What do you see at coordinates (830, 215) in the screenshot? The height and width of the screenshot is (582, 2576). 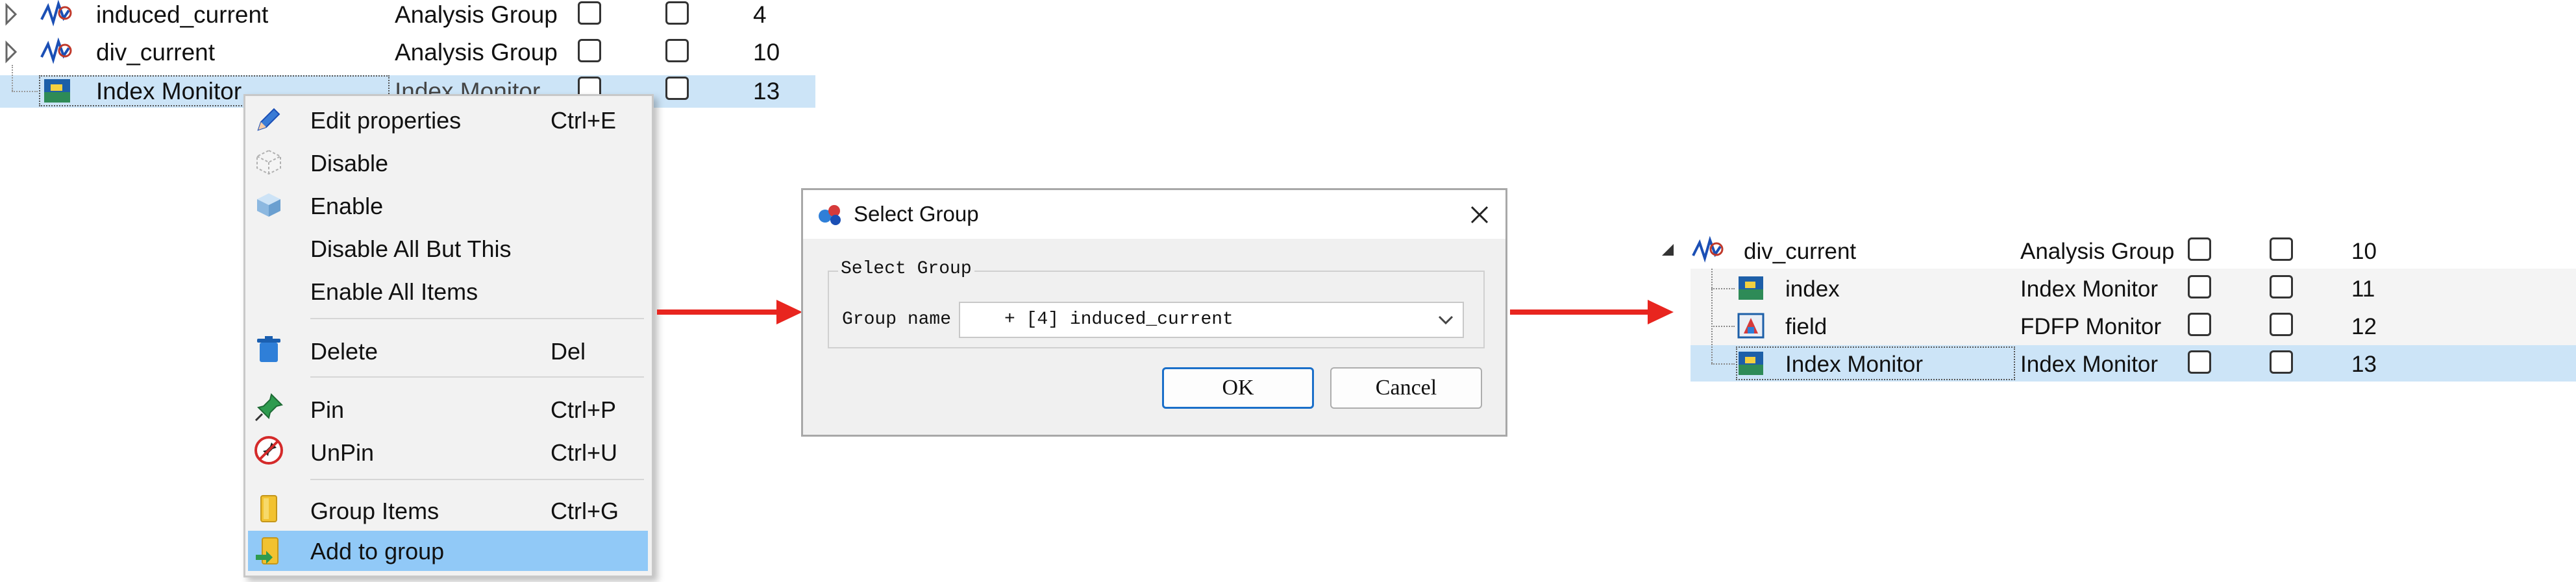 I see `app-logo-icon` at bounding box center [830, 215].